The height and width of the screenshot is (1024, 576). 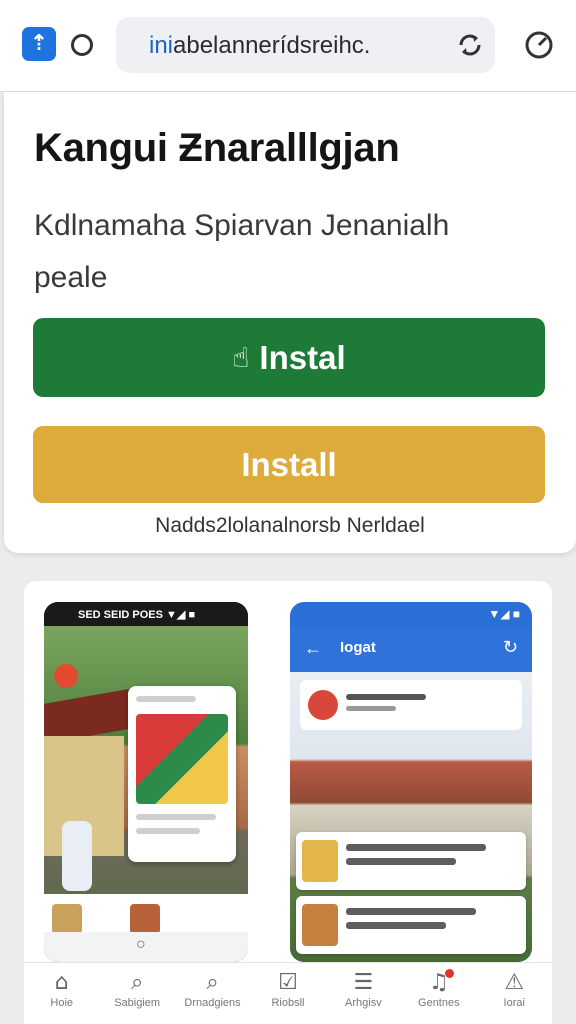 I want to click on nav-item-4: ☰ Arhgisv, so click(x=363, y=989).